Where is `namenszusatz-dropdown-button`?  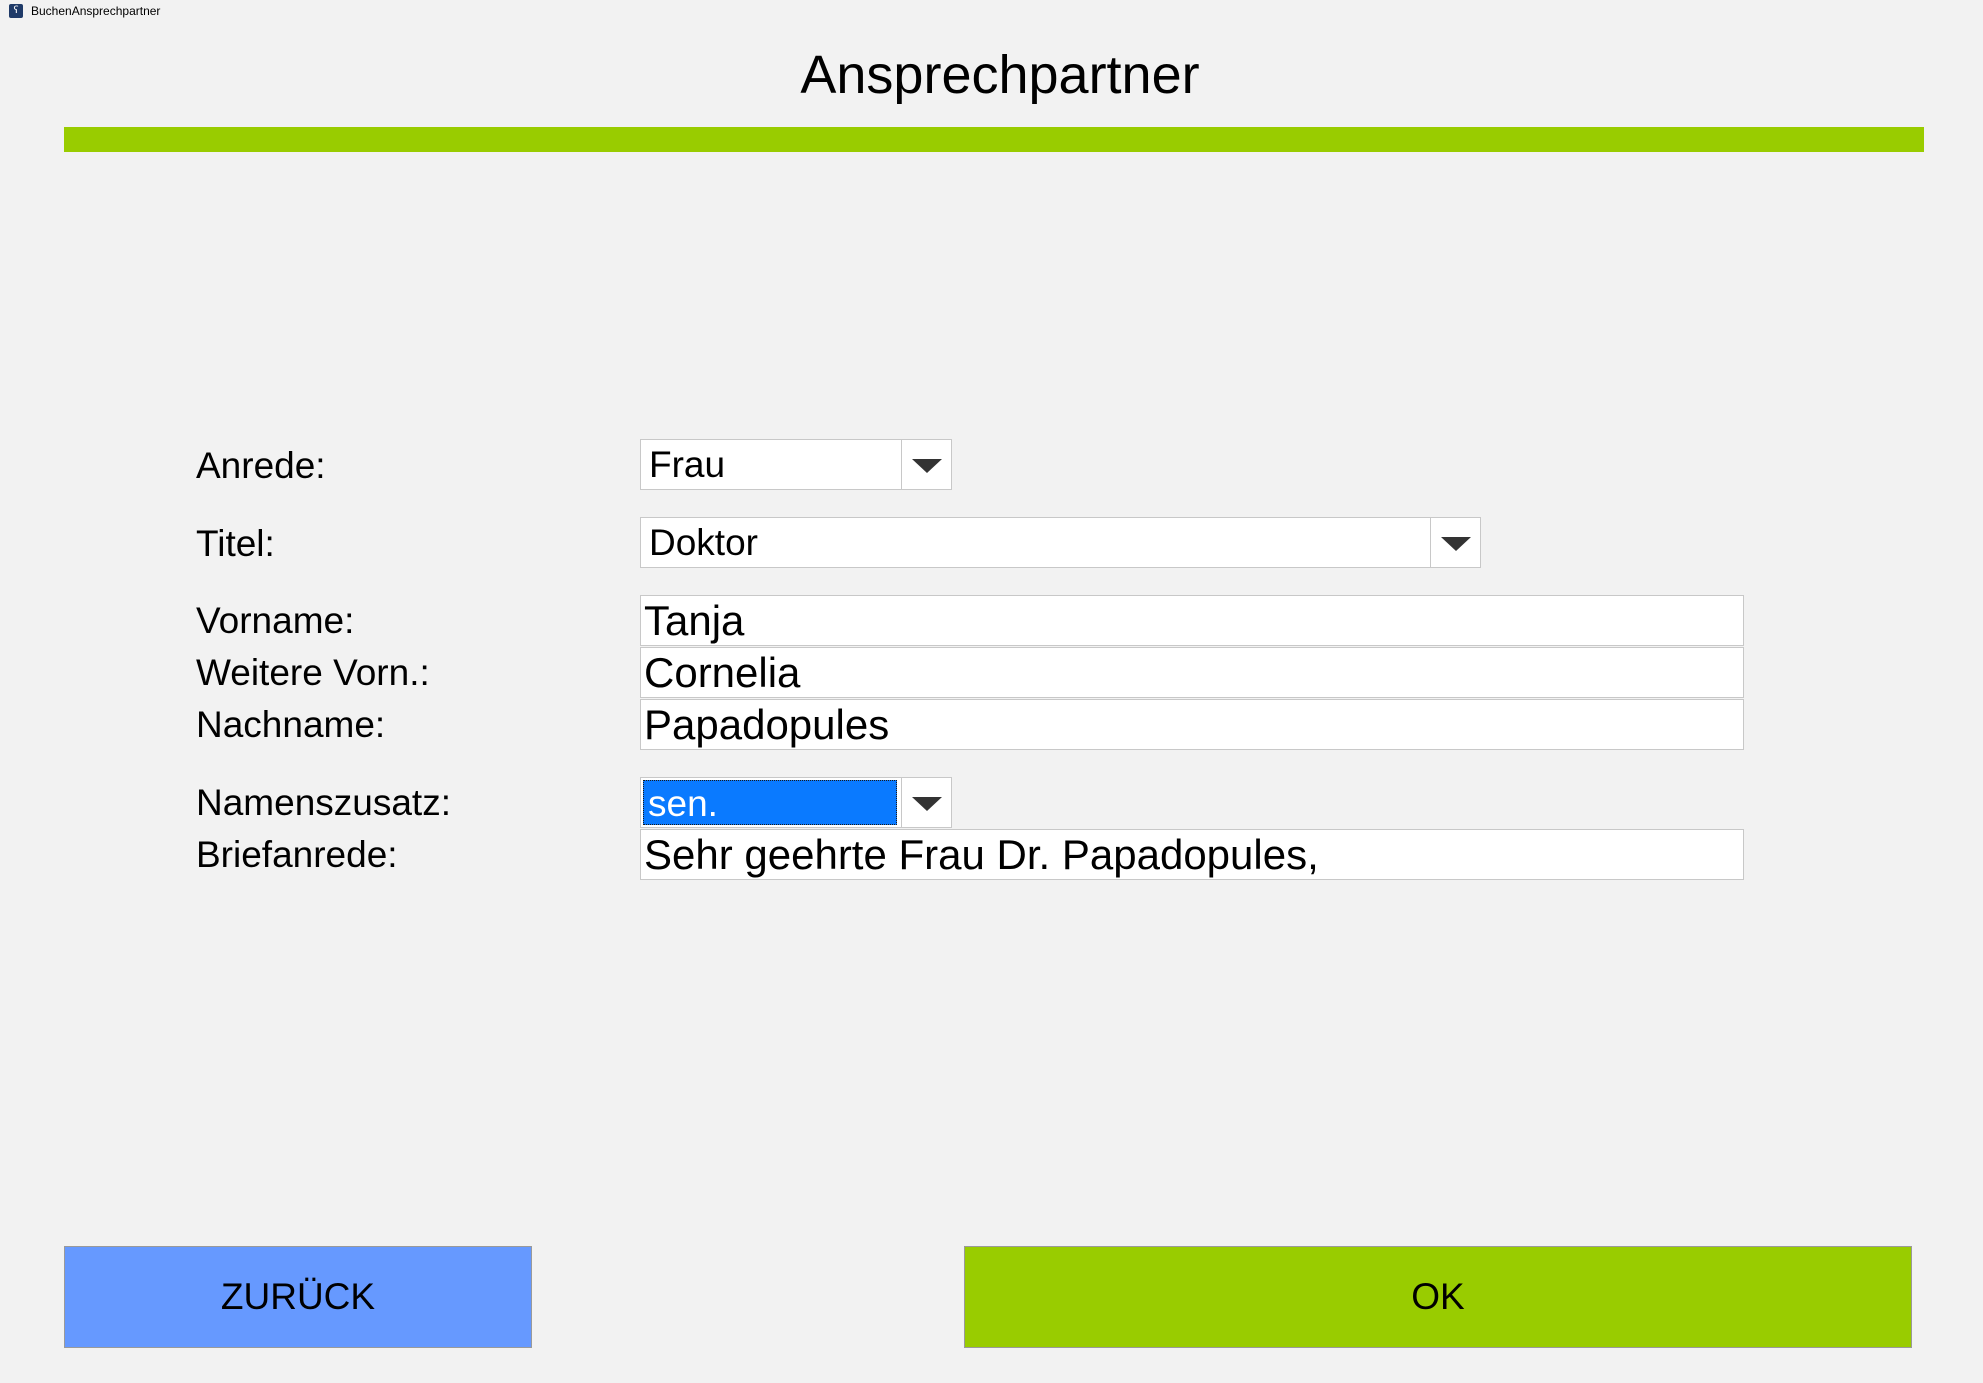
namenszusatz-dropdown-button is located at coordinates (926, 802).